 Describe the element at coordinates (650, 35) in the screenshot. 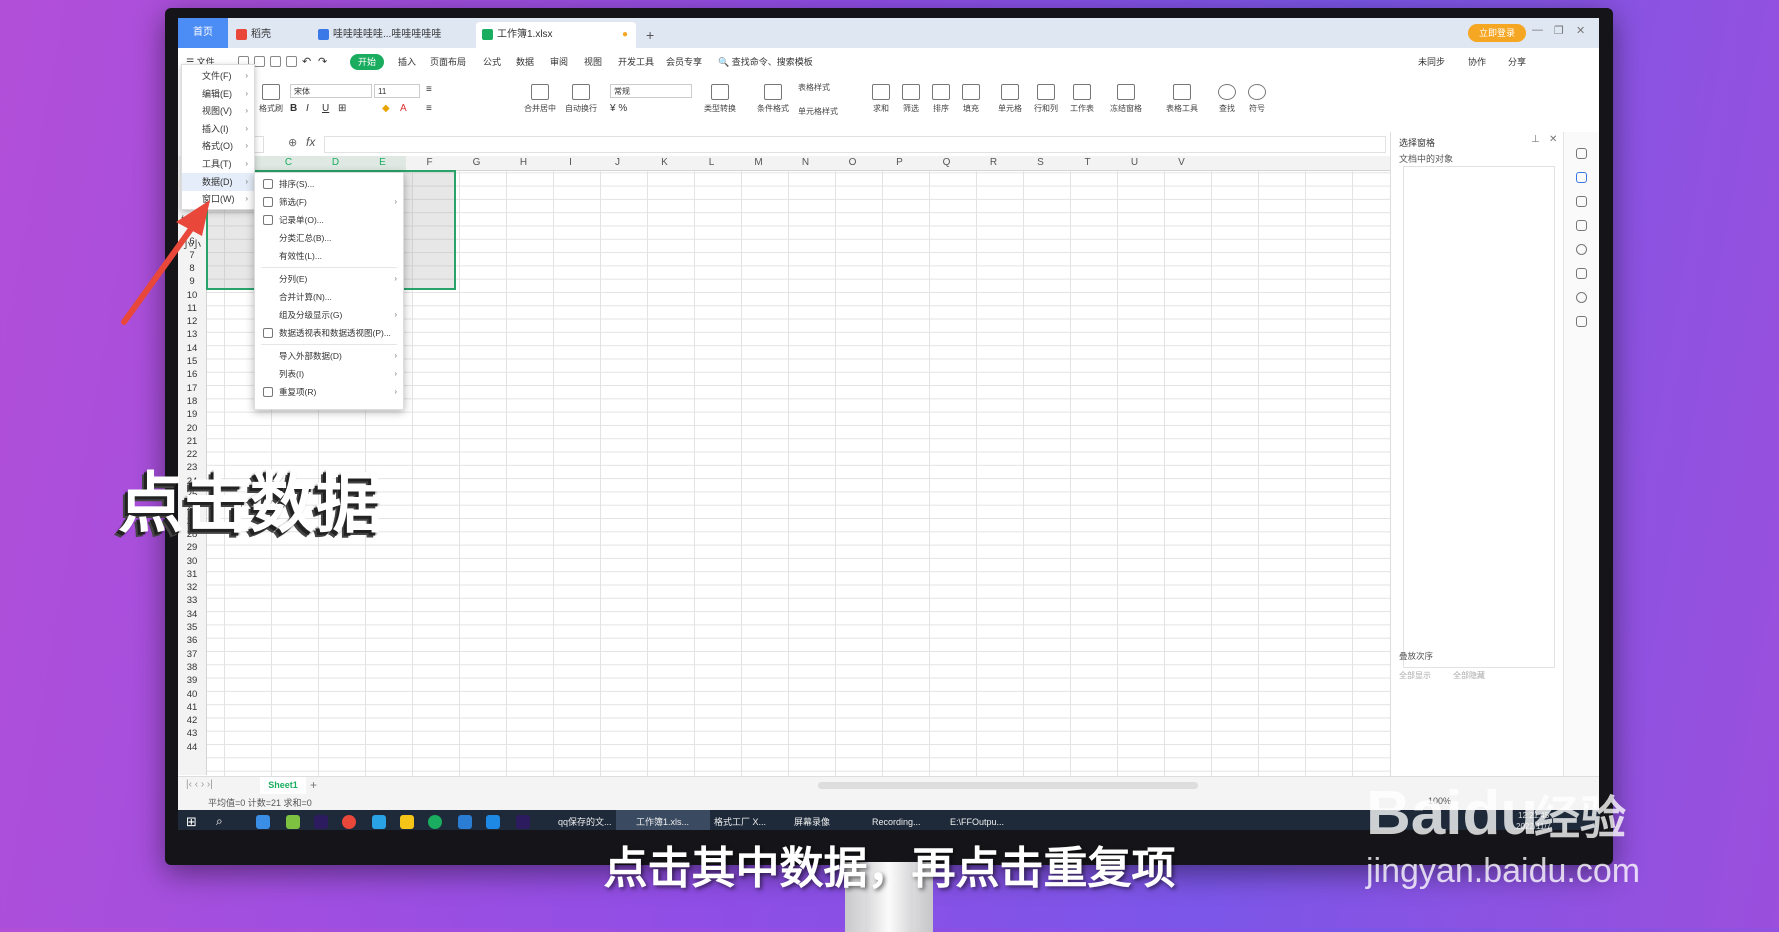

I see `new-tab-button: +` at that location.